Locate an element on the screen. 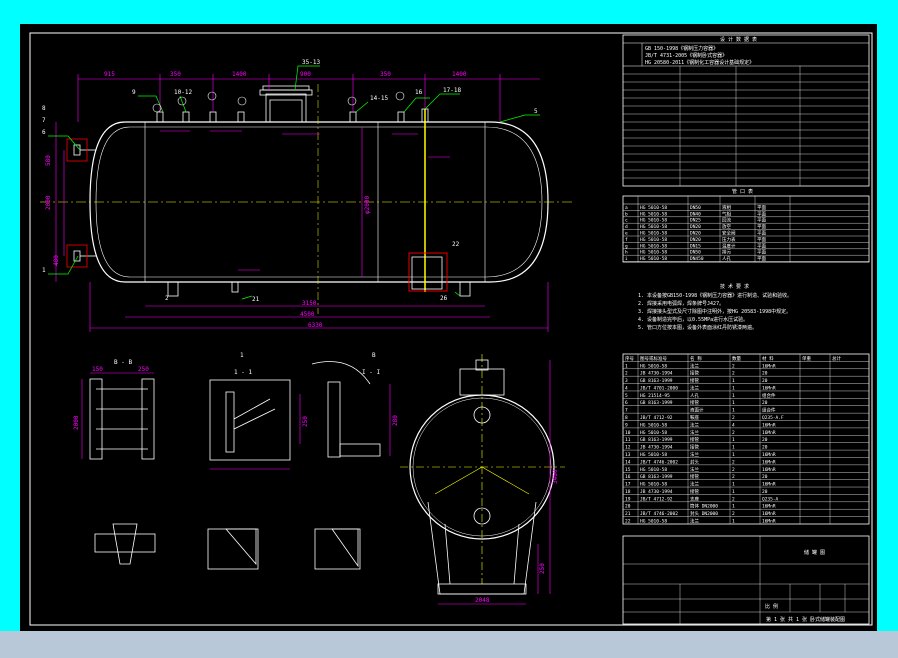 This screenshot has width=898, height=658. nozzle-cell: DN50 is located at coordinates (695, 208).